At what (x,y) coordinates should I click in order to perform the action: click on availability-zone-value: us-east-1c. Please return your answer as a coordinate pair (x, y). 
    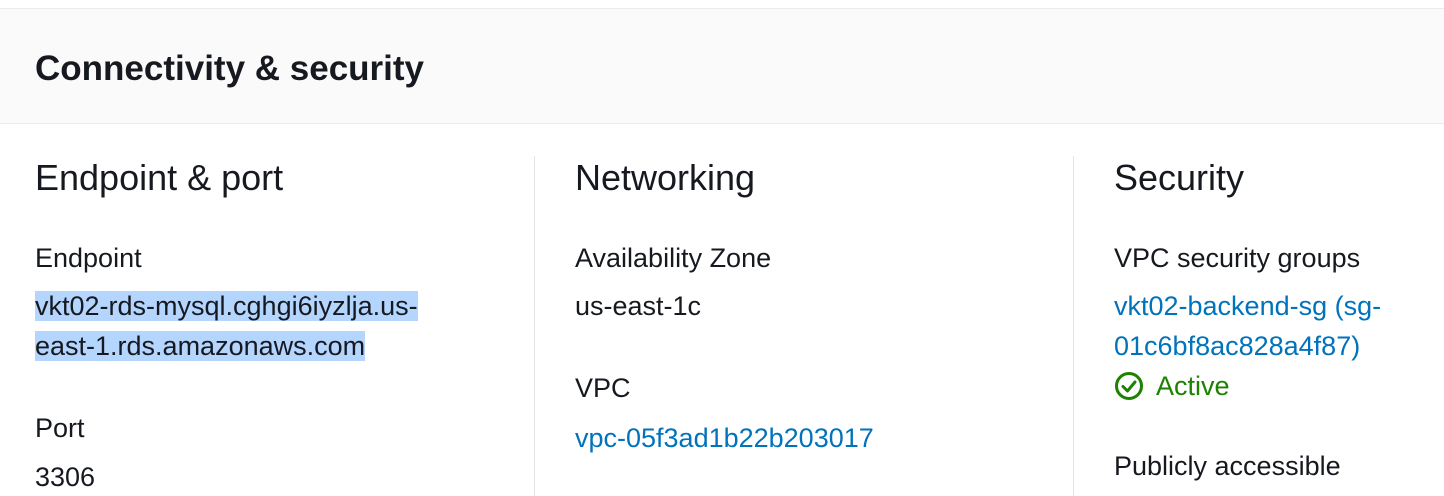
    Looking at the image, I should click on (638, 306).